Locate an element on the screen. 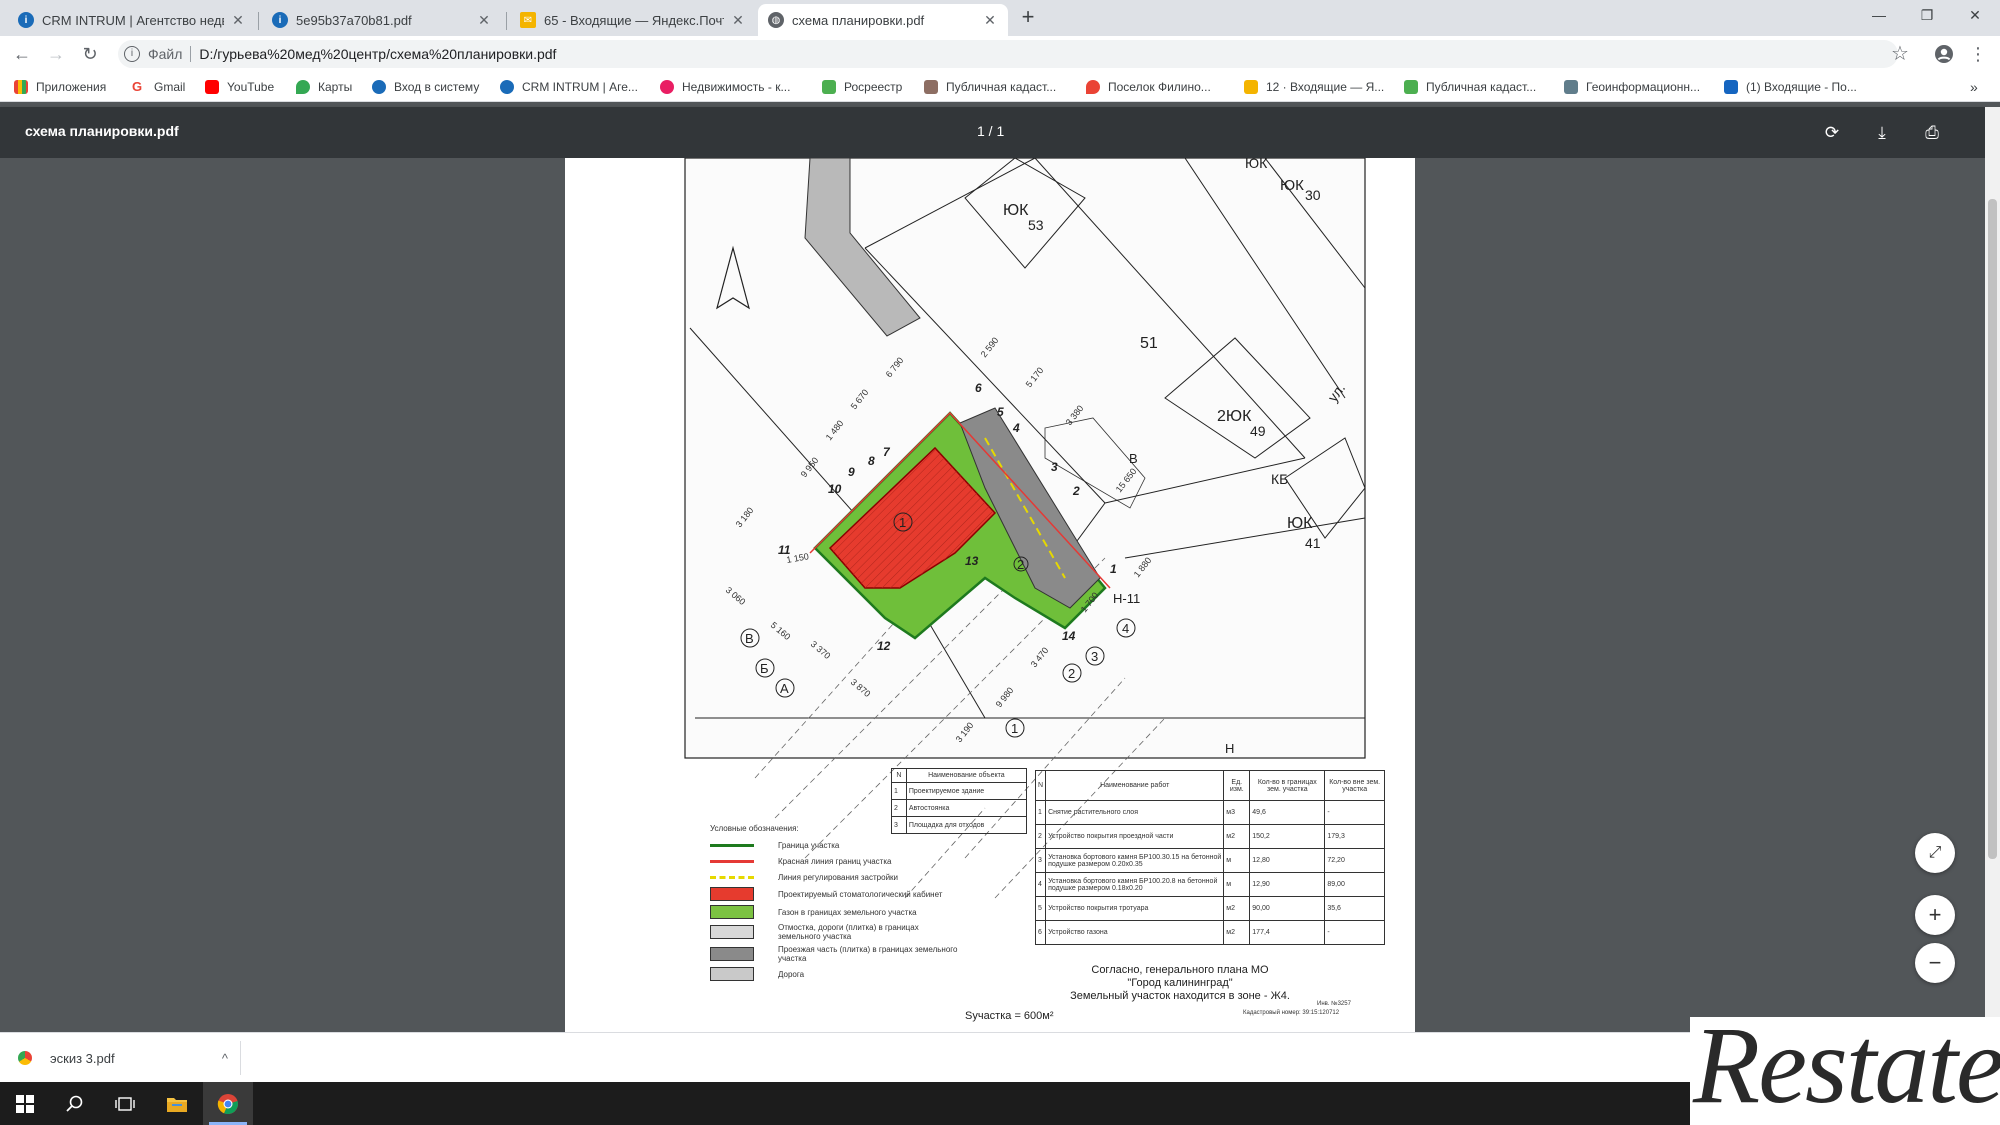  download-item: эскиз 3.pdf ^ is located at coordinates (123, 1058).